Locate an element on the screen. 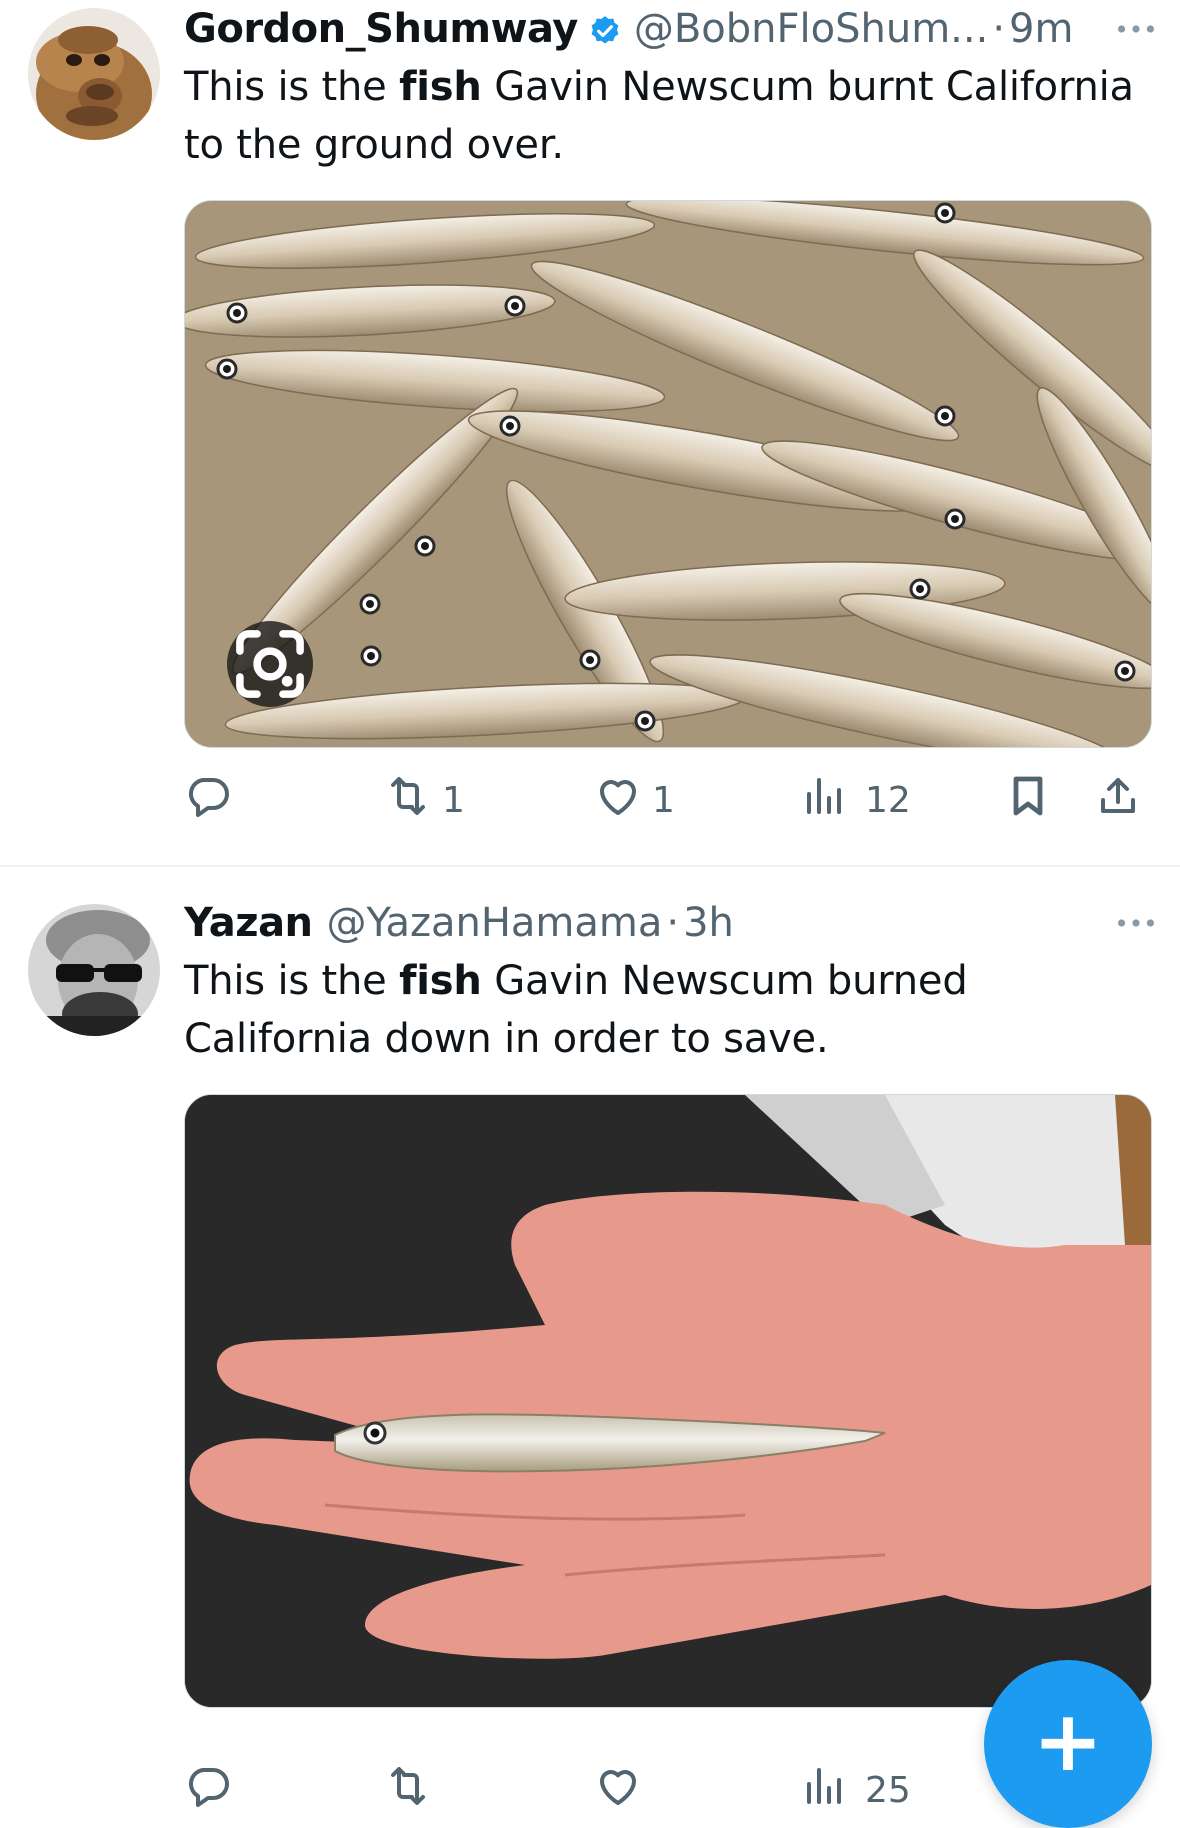  user-handle: @YazanHamama is located at coordinates (495, 923).